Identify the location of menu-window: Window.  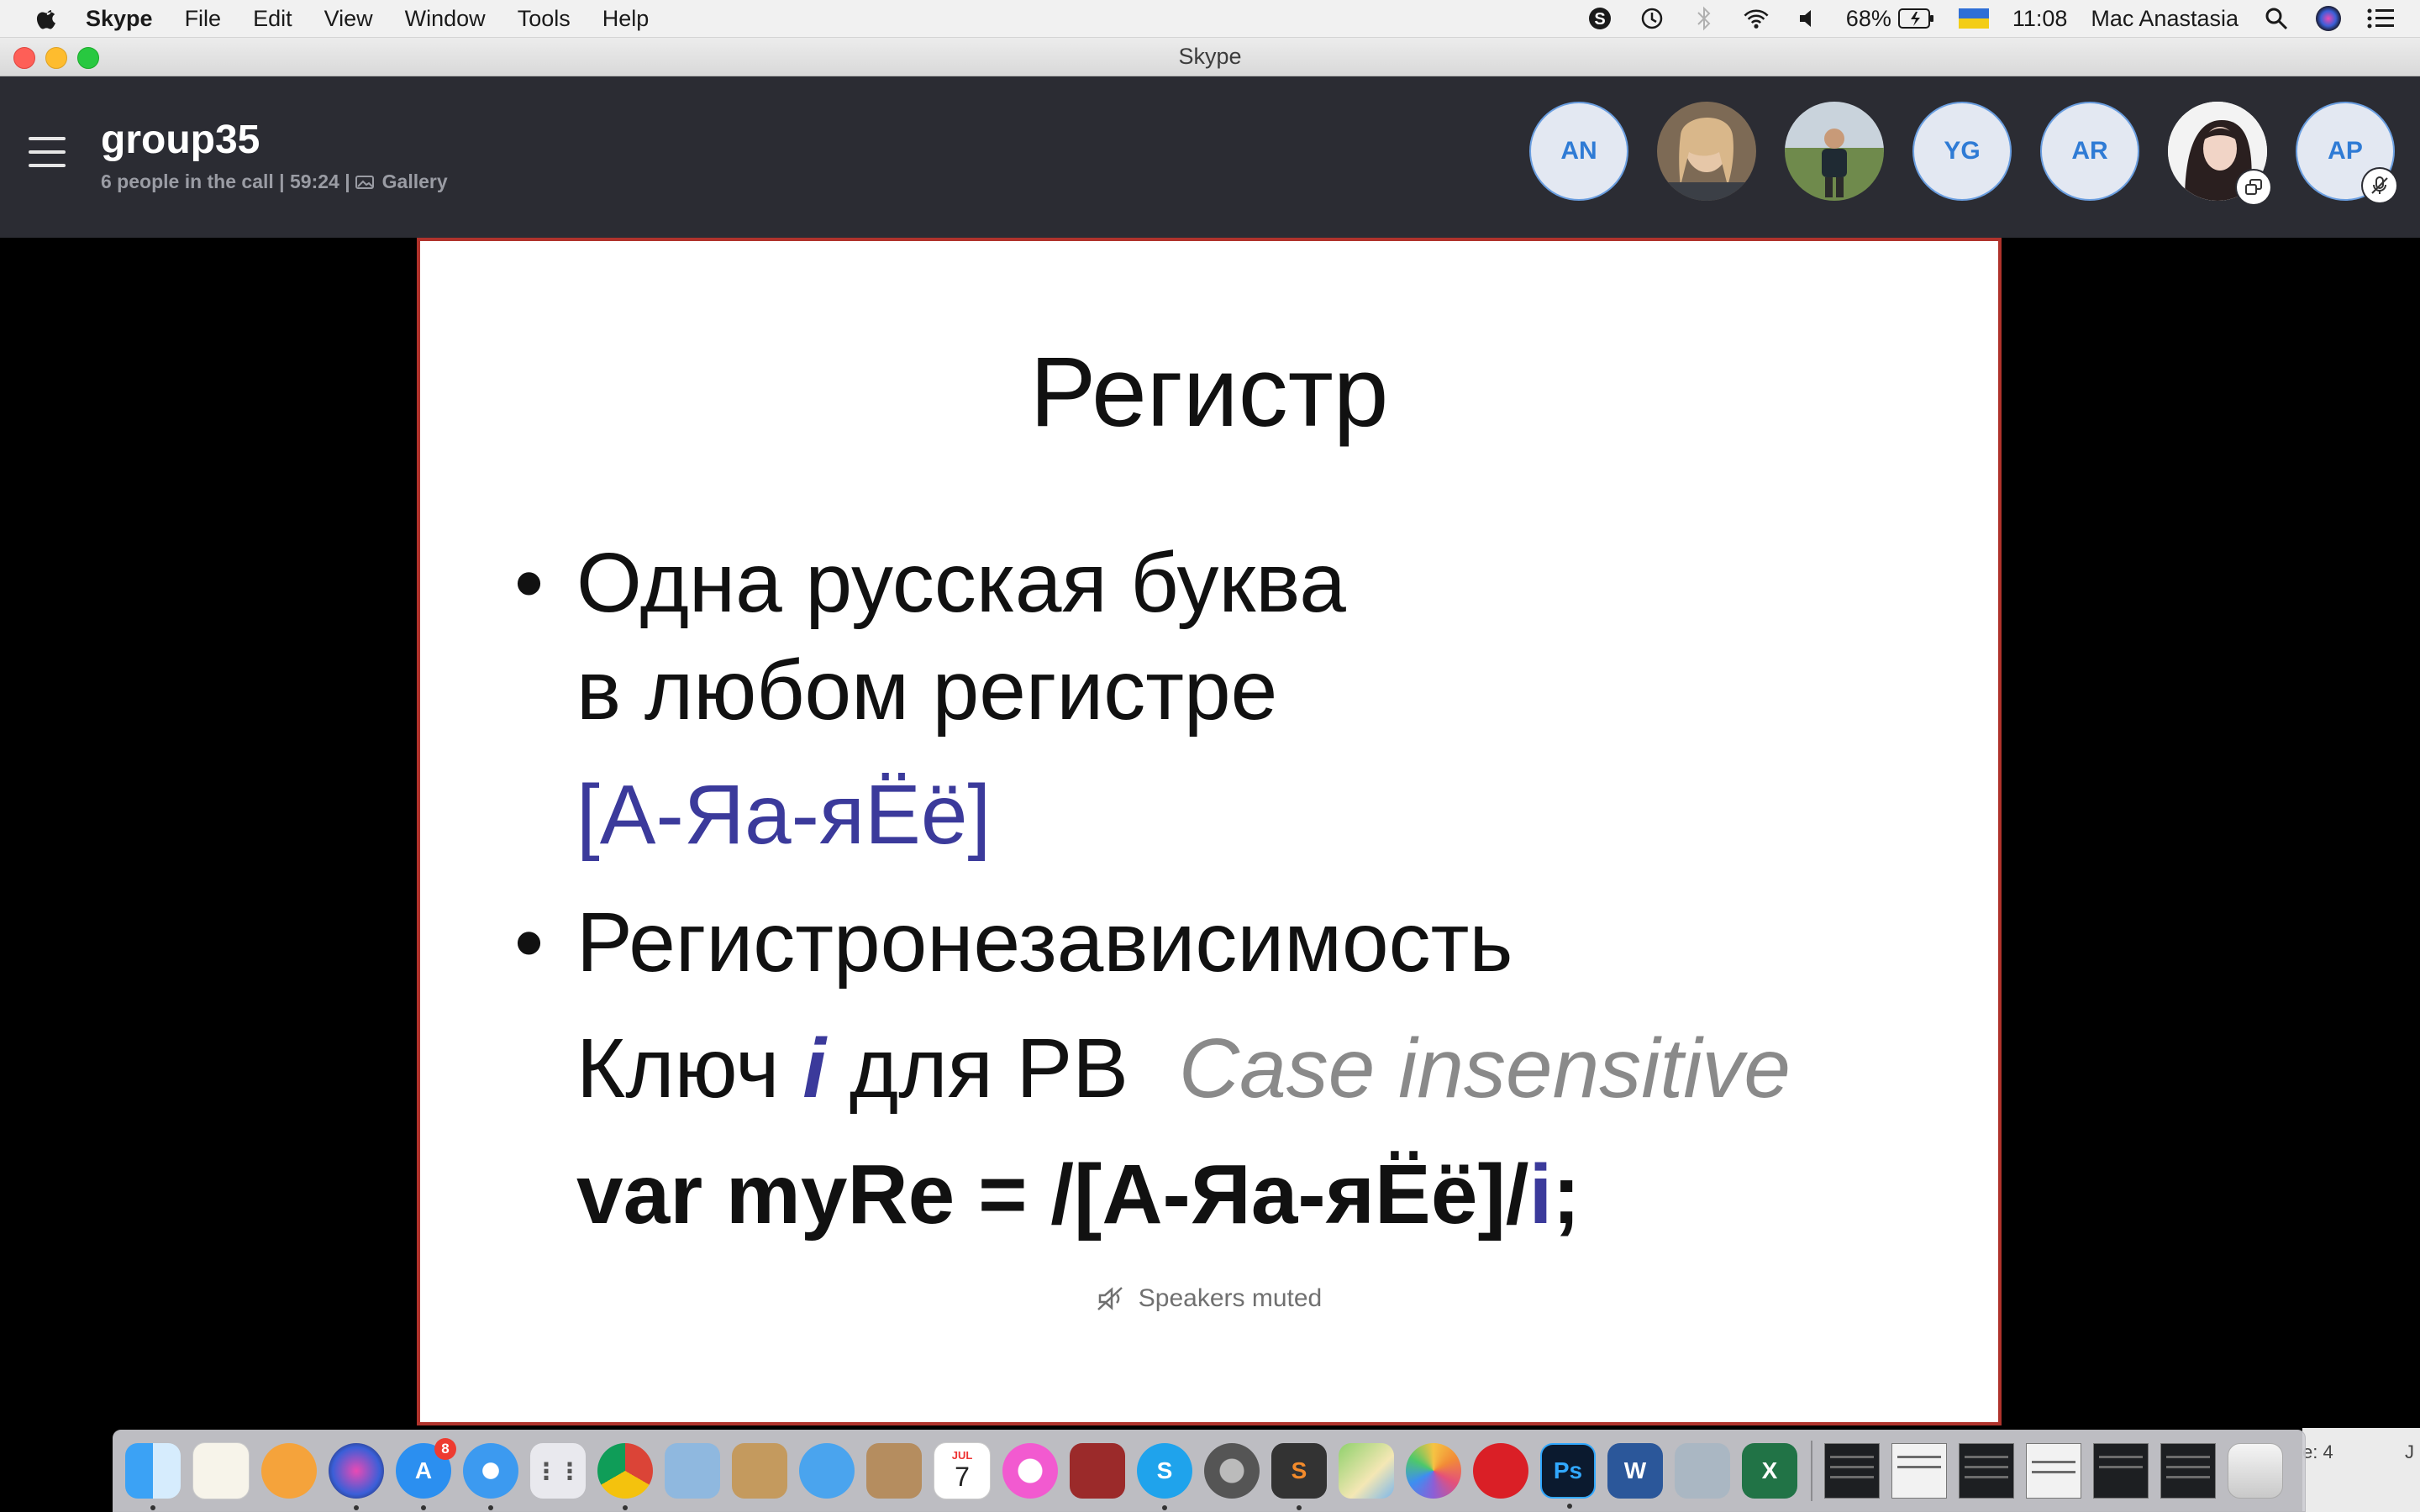
(446, 19).